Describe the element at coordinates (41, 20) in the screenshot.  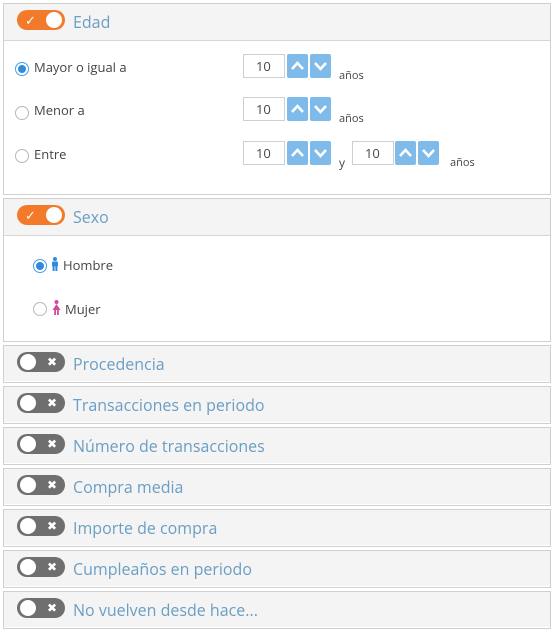
I see `edad-toggle: ✓` at that location.